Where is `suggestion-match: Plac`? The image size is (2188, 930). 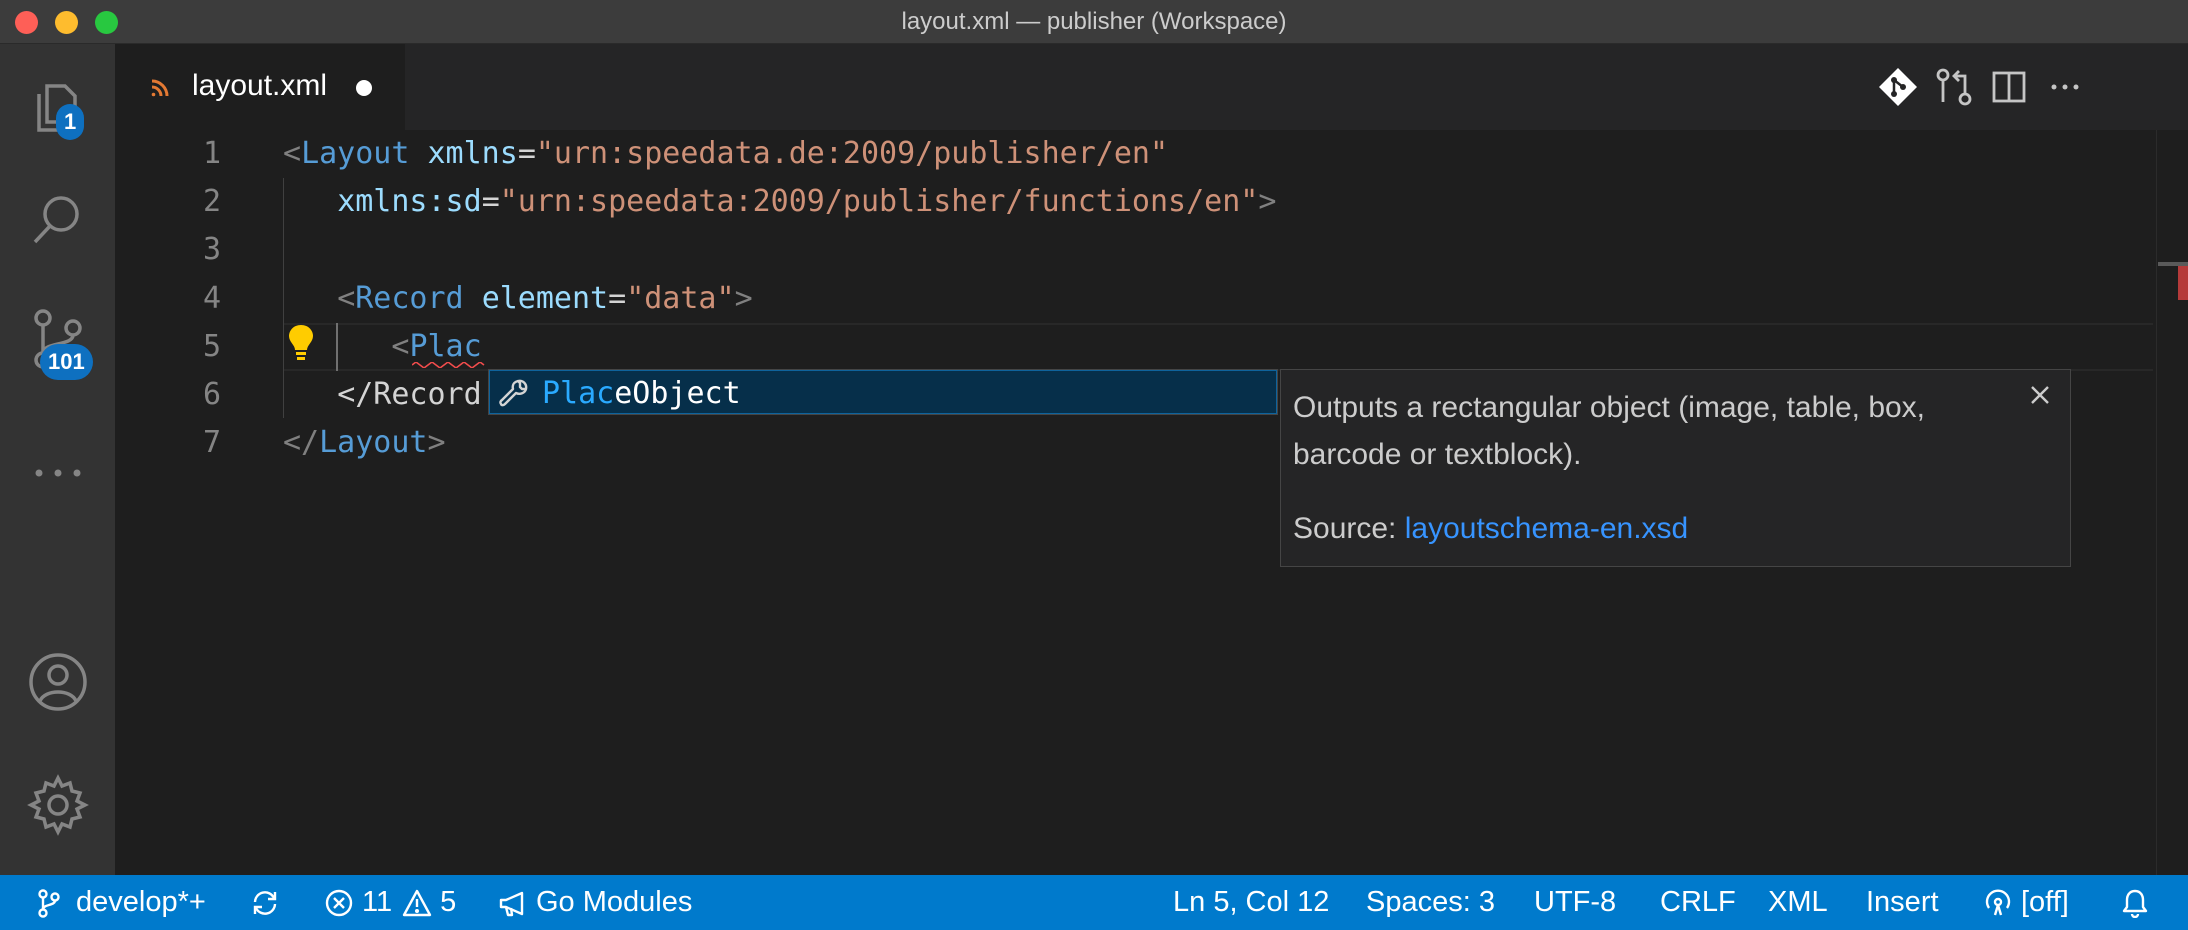
suggestion-match: Plac is located at coordinates (578, 393).